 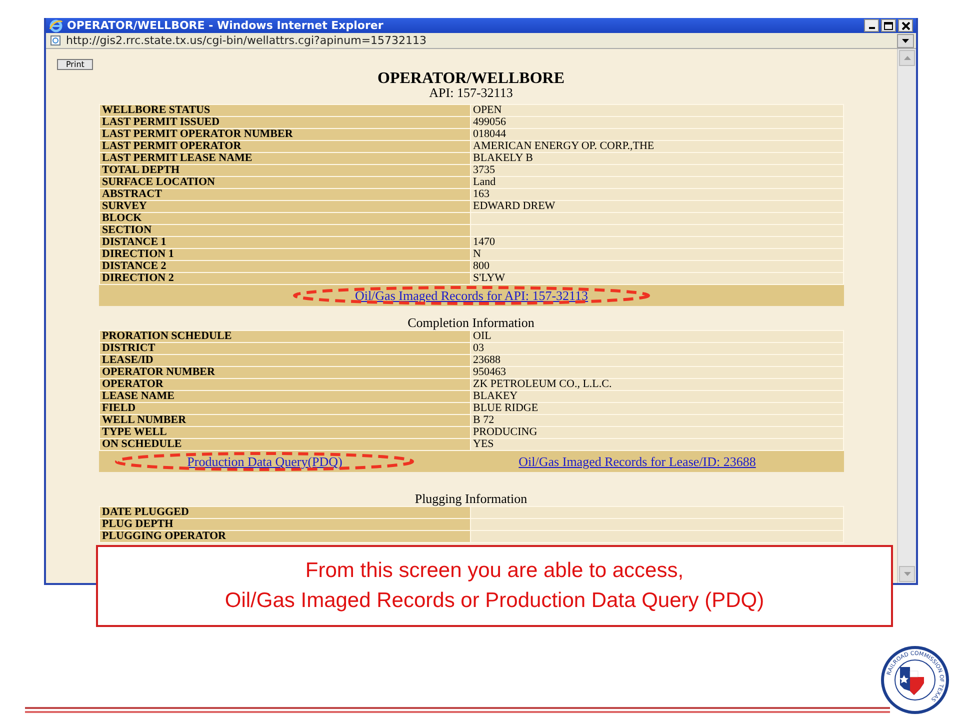 I want to click on maximize-button, so click(x=888, y=25).